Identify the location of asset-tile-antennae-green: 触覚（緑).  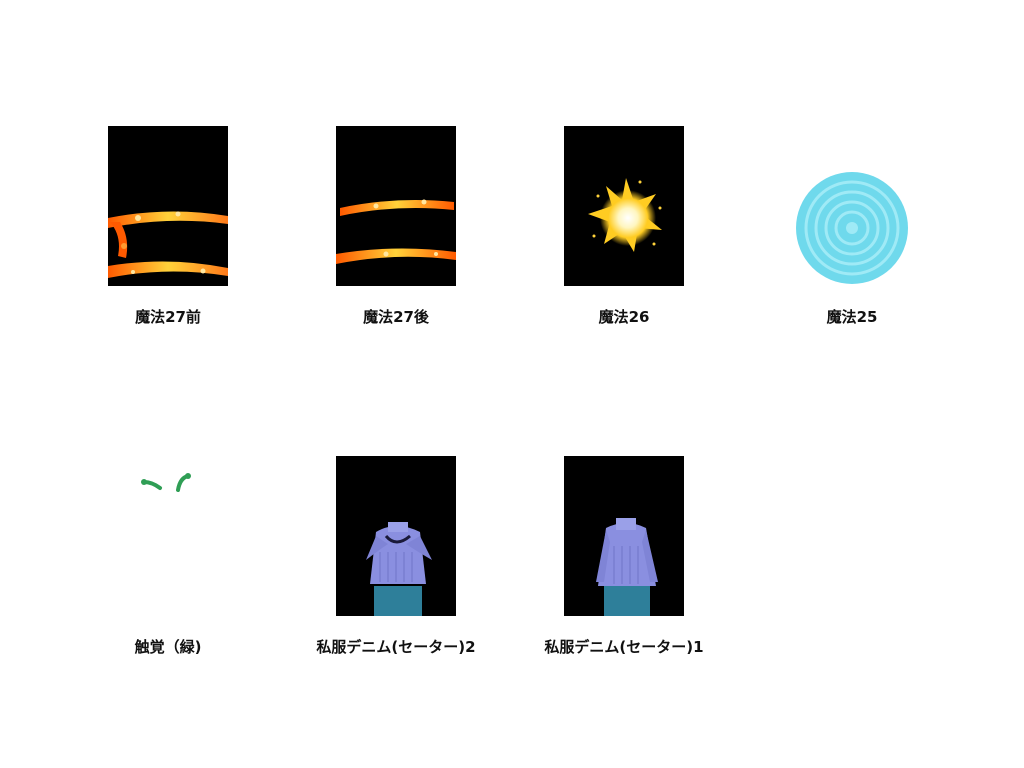
(168, 576).